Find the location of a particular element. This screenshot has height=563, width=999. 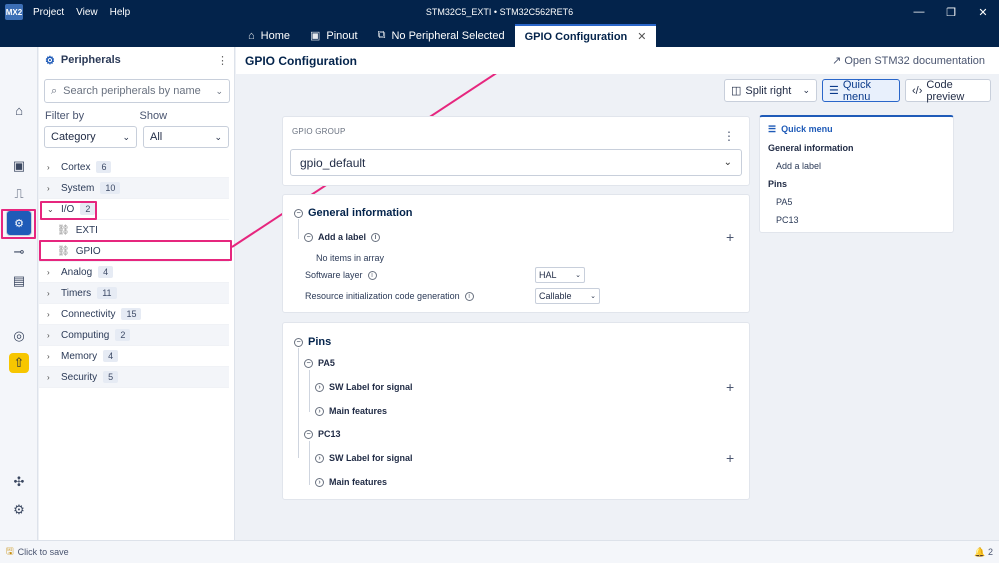

menu-view: View is located at coordinates (87, 12).